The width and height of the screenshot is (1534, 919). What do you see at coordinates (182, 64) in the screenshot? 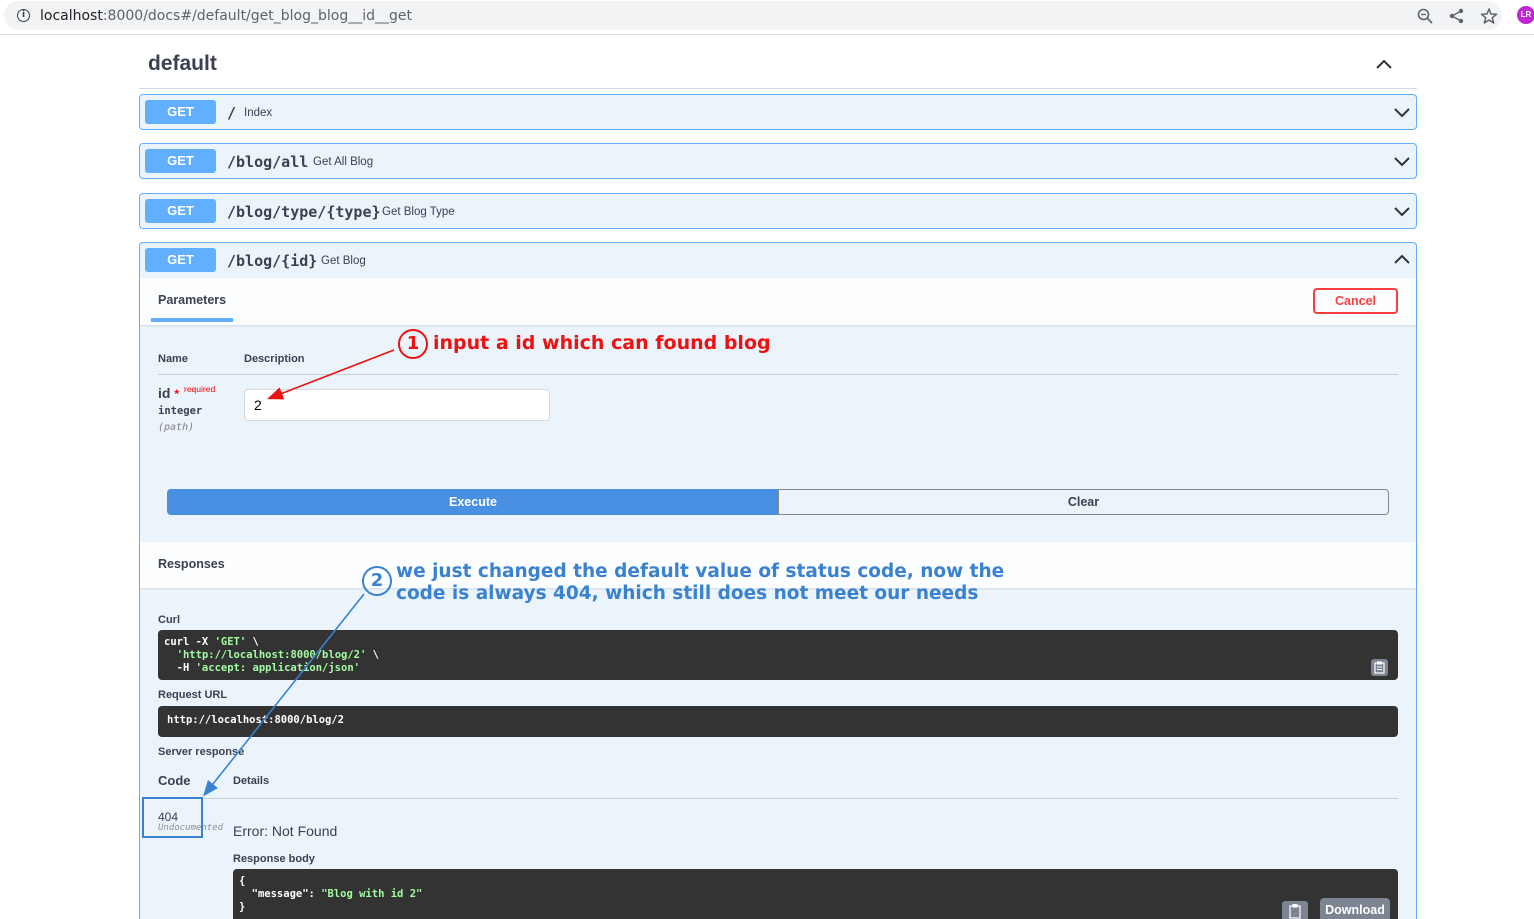
I see `tag-title: default` at bounding box center [182, 64].